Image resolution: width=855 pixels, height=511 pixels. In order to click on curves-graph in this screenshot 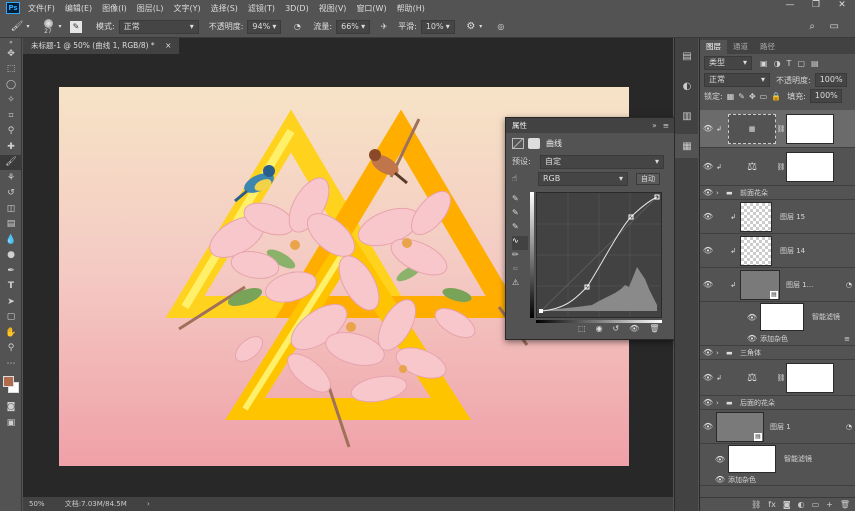, I will do `click(599, 255)`.